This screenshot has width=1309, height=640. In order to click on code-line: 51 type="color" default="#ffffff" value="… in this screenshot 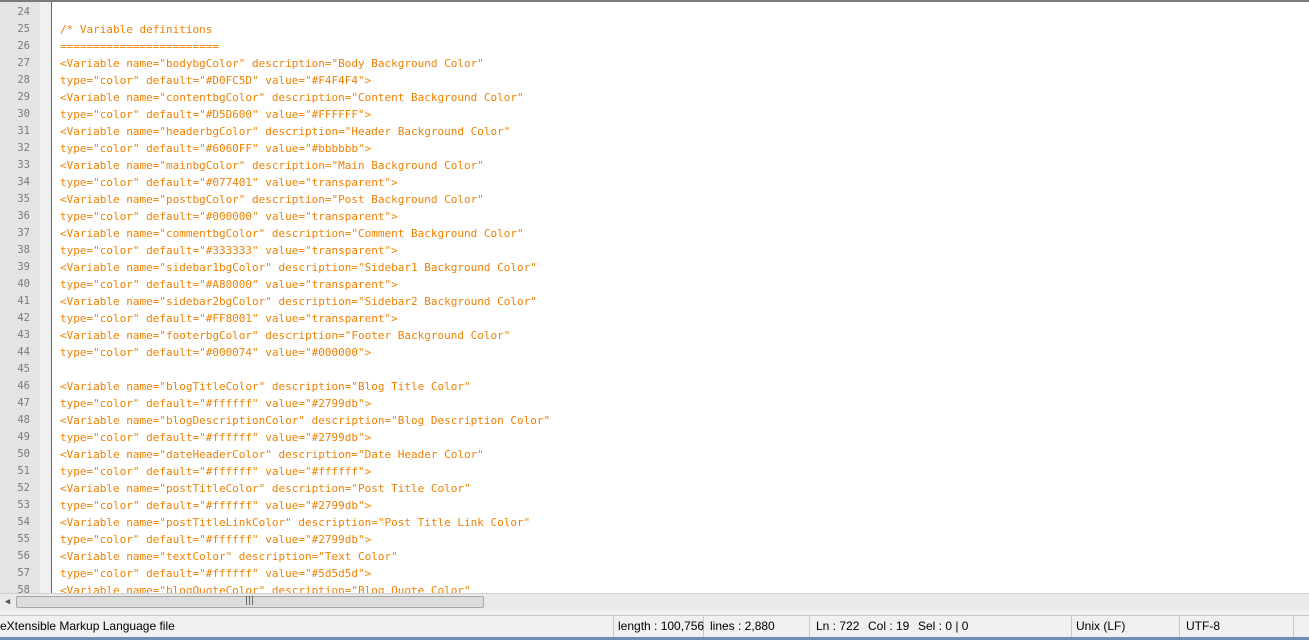, I will do `click(654, 471)`.